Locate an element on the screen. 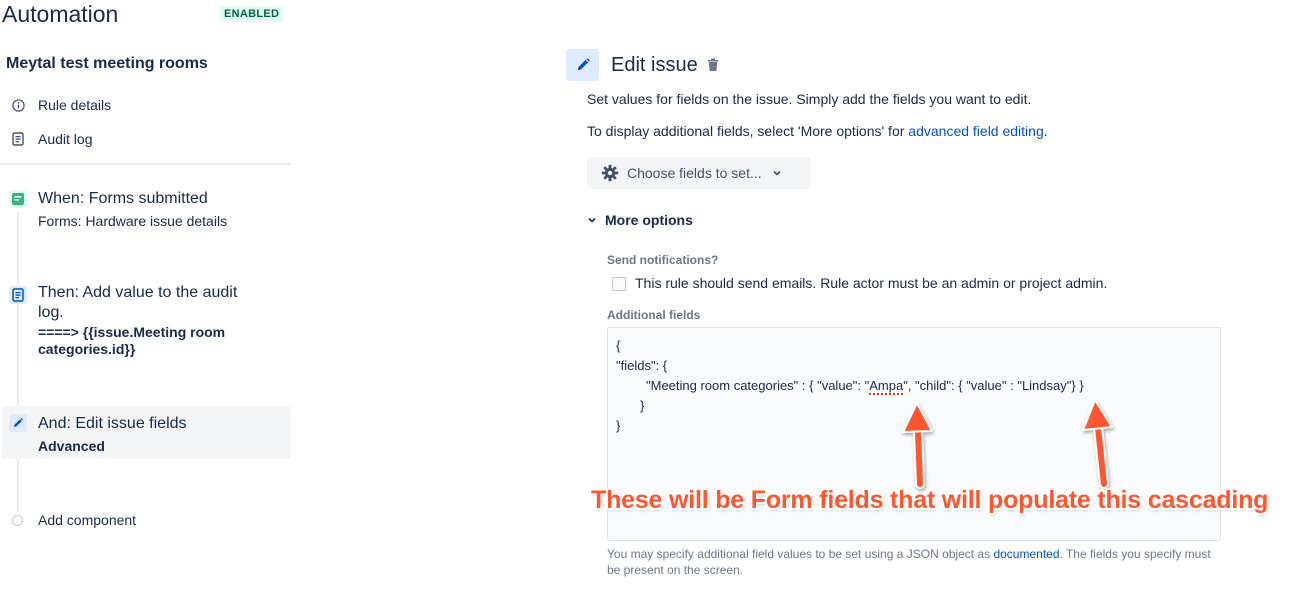 This screenshot has height=602, width=1292. step-trigger-title: When: Forms submitted is located at coordinates (123, 199).